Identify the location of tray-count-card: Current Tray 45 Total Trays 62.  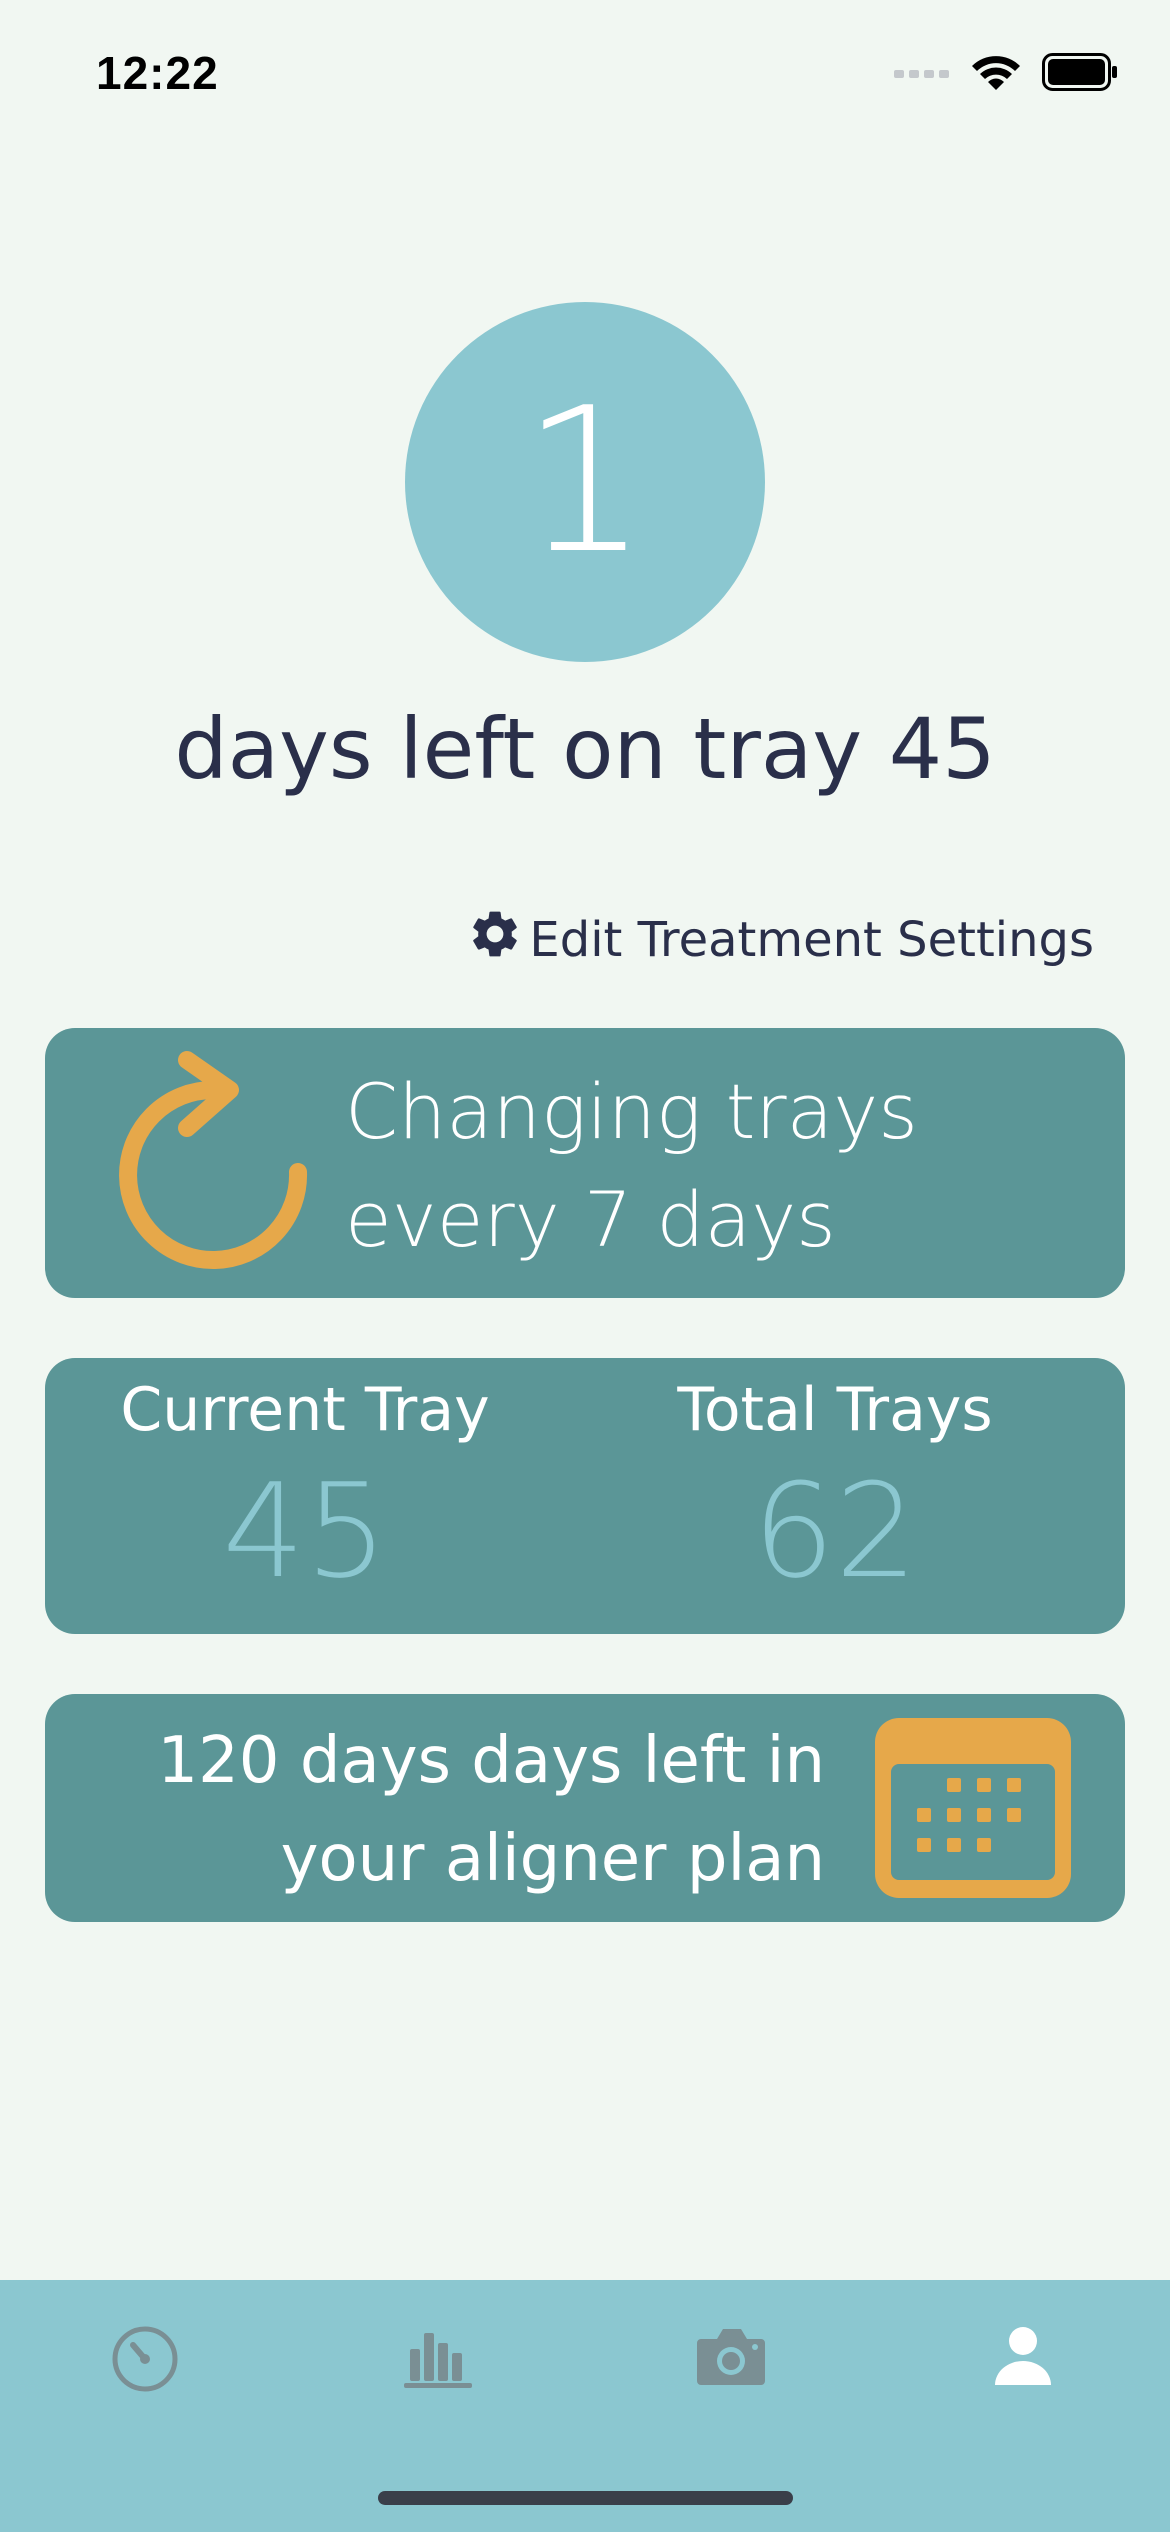
(585, 1496).